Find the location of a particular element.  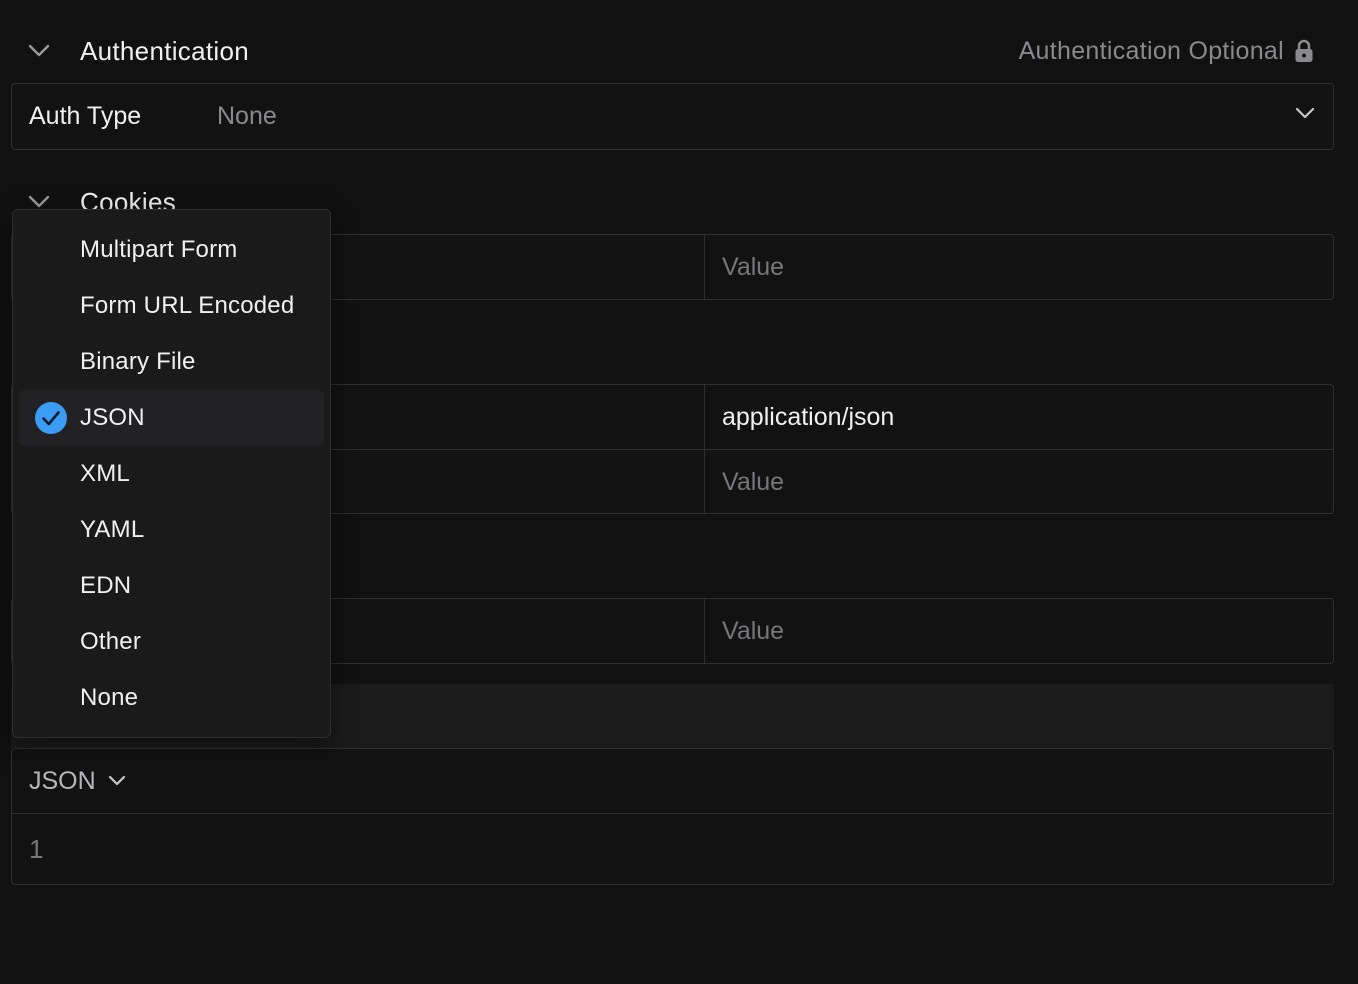

check-circle-icon is located at coordinates (51, 418).